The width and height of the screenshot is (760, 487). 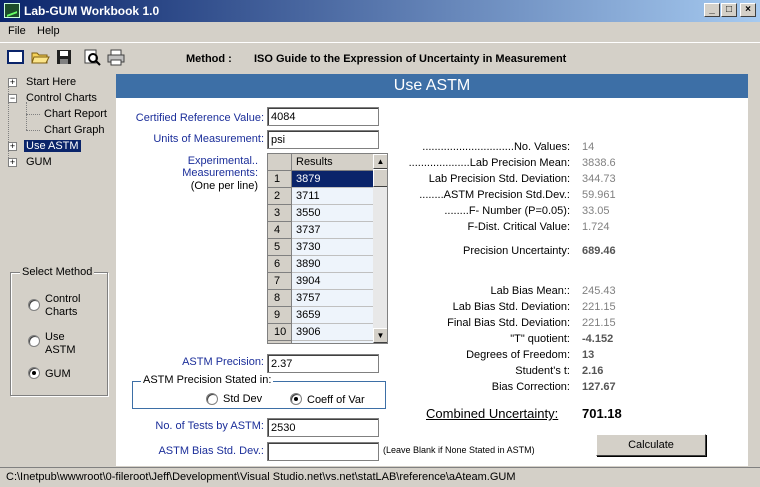 I want to click on table-row: 3 3550, so click(x=320, y=213).